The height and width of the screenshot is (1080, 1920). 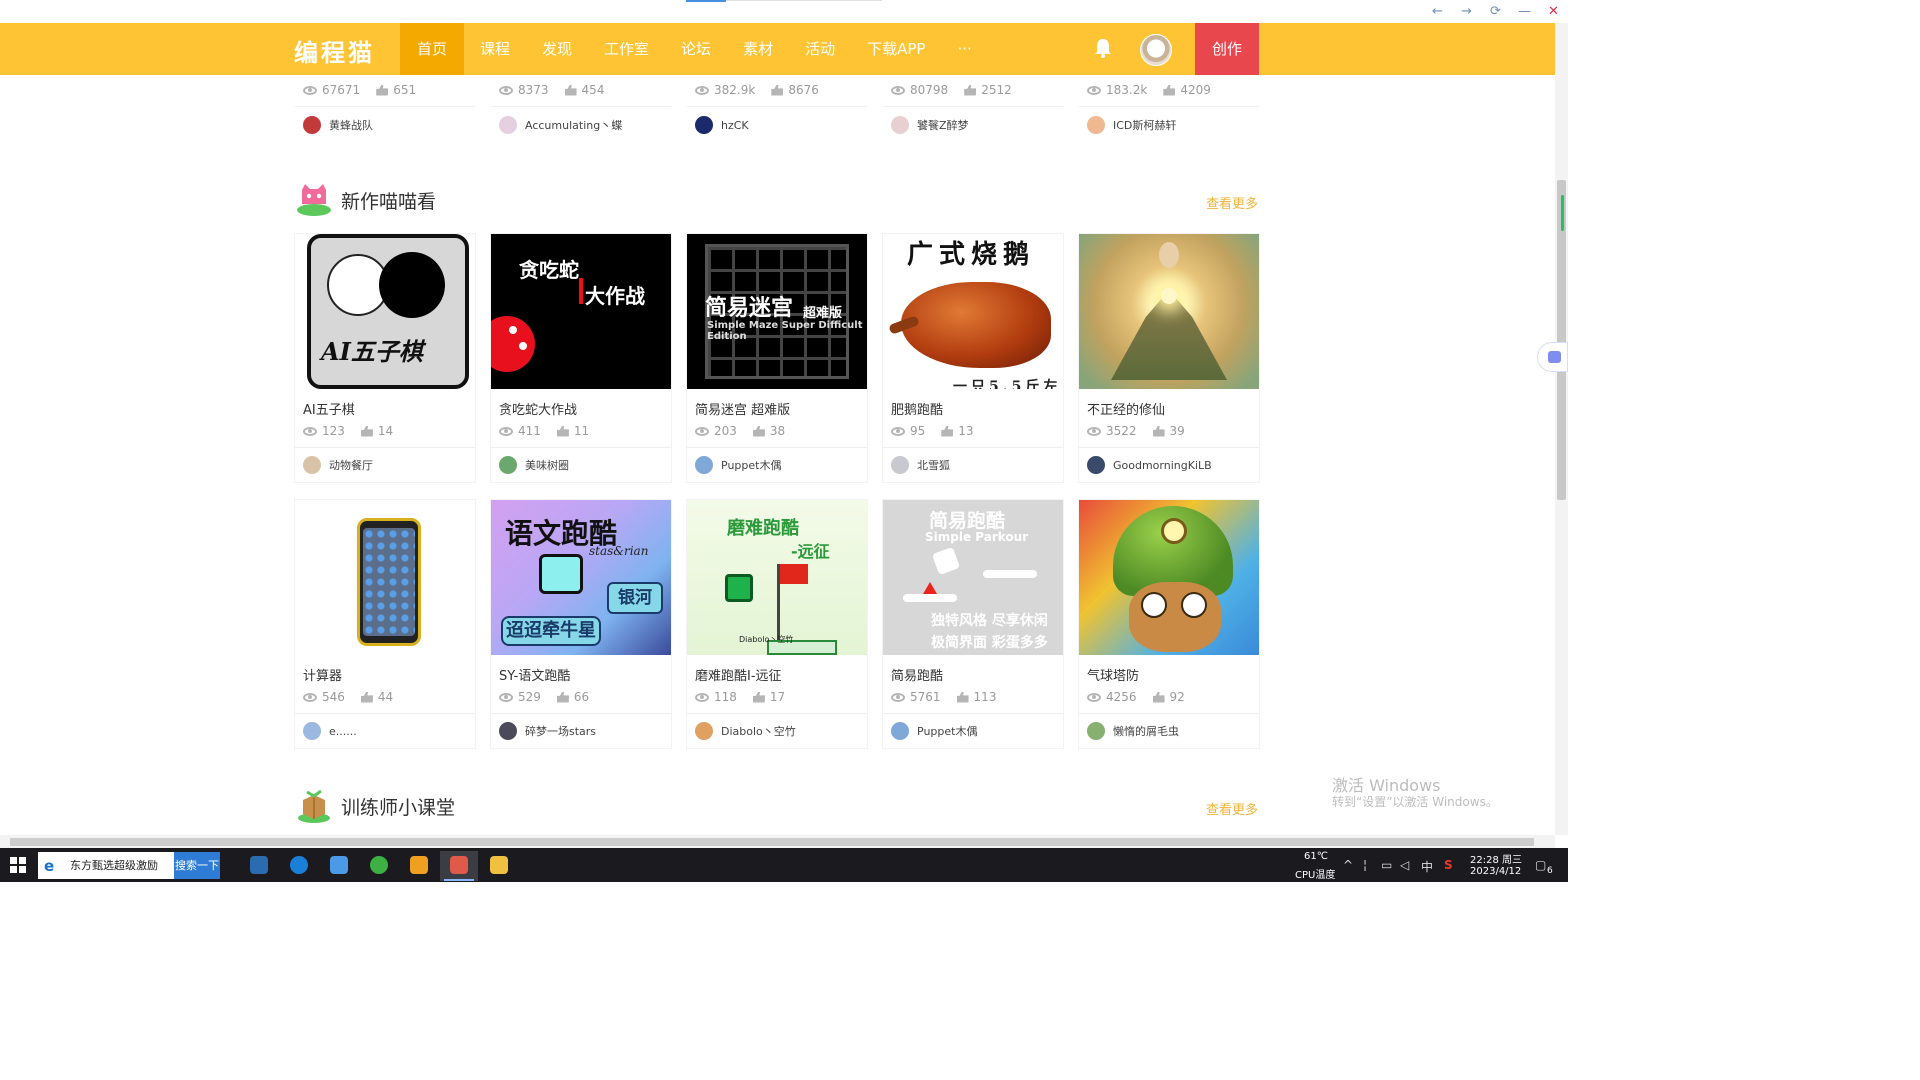 What do you see at coordinates (1227, 49) in the screenshot?
I see `create-button: 创作` at bounding box center [1227, 49].